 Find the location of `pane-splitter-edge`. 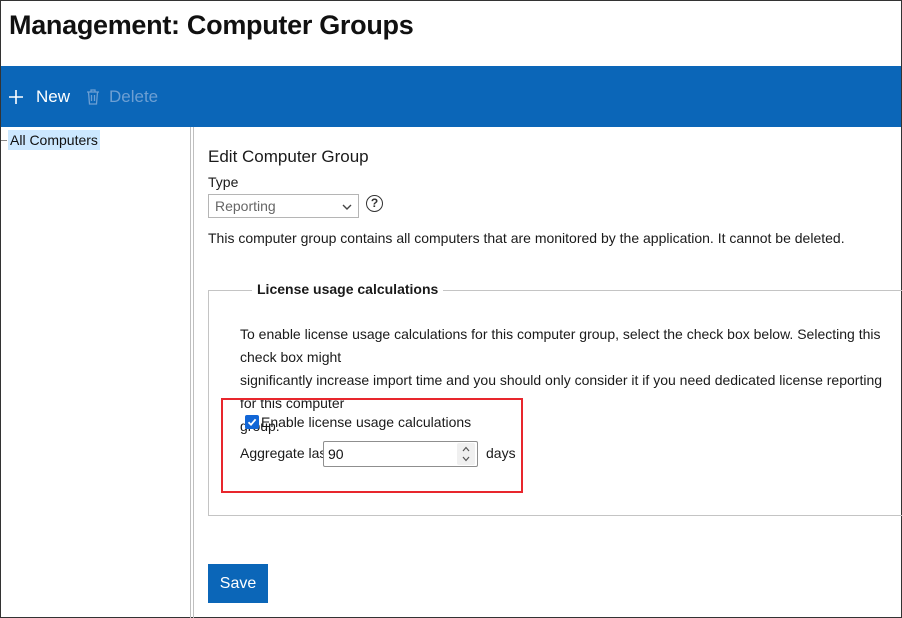

pane-splitter-edge is located at coordinates (193, 372).